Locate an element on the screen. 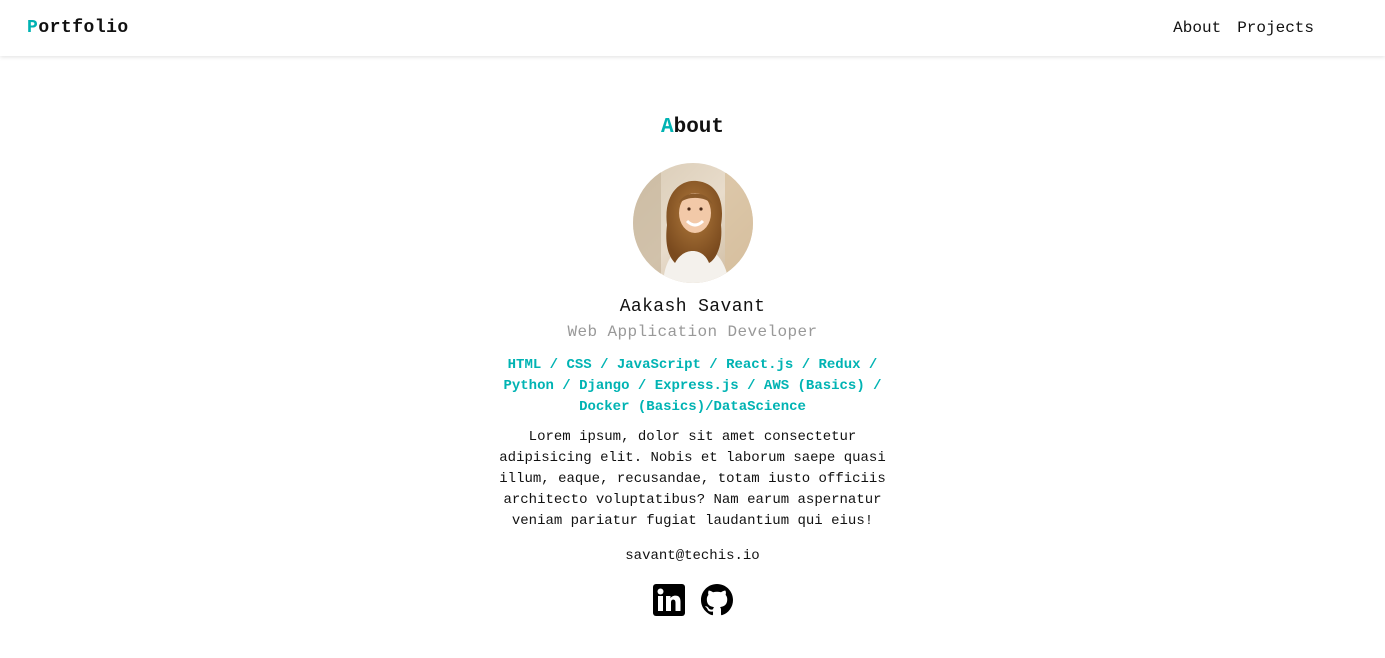  profile-name: Aakash Savant is located at coordinates (692, 307).